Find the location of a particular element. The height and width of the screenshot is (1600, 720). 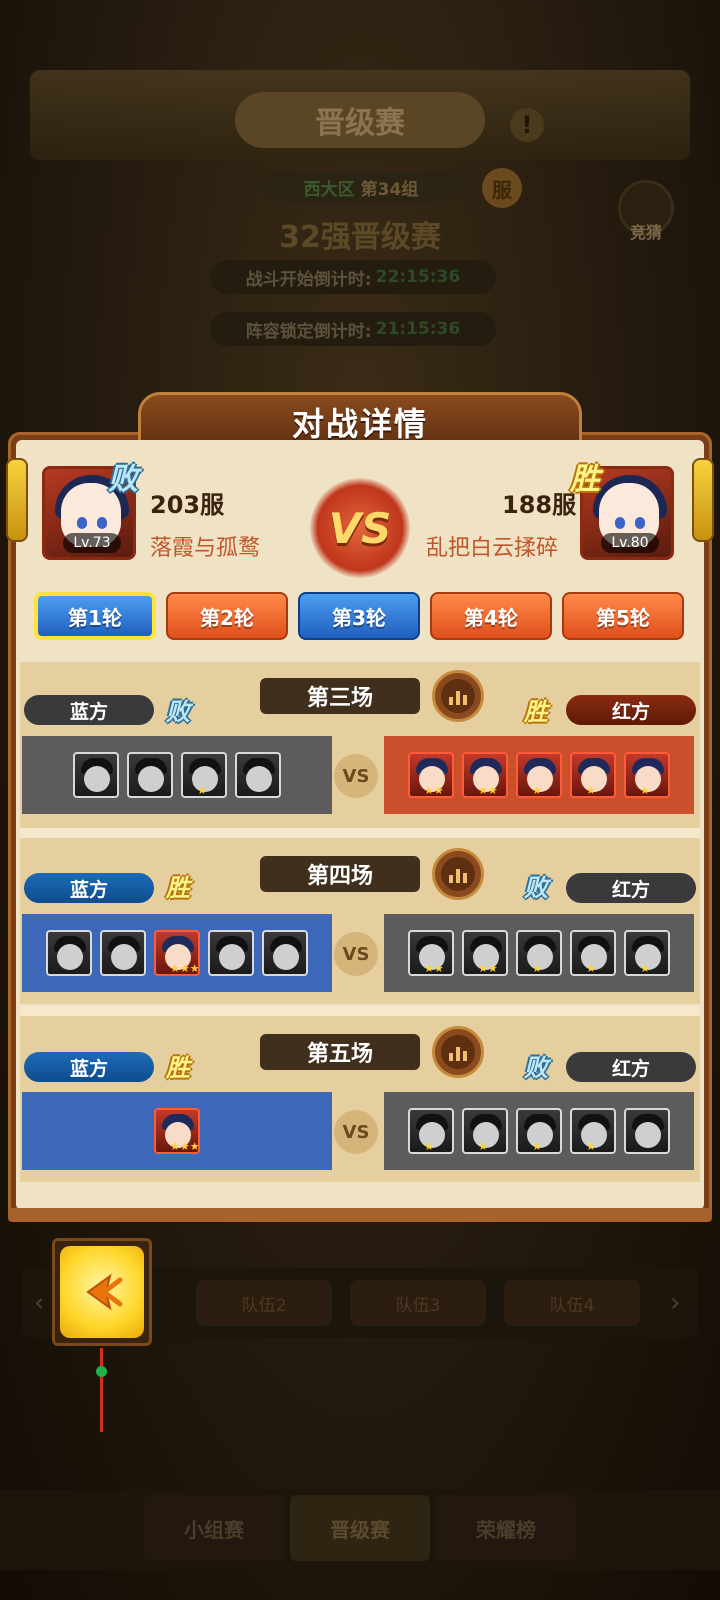

left-player-level: Lv.73 is located at coordinates (92, 543).